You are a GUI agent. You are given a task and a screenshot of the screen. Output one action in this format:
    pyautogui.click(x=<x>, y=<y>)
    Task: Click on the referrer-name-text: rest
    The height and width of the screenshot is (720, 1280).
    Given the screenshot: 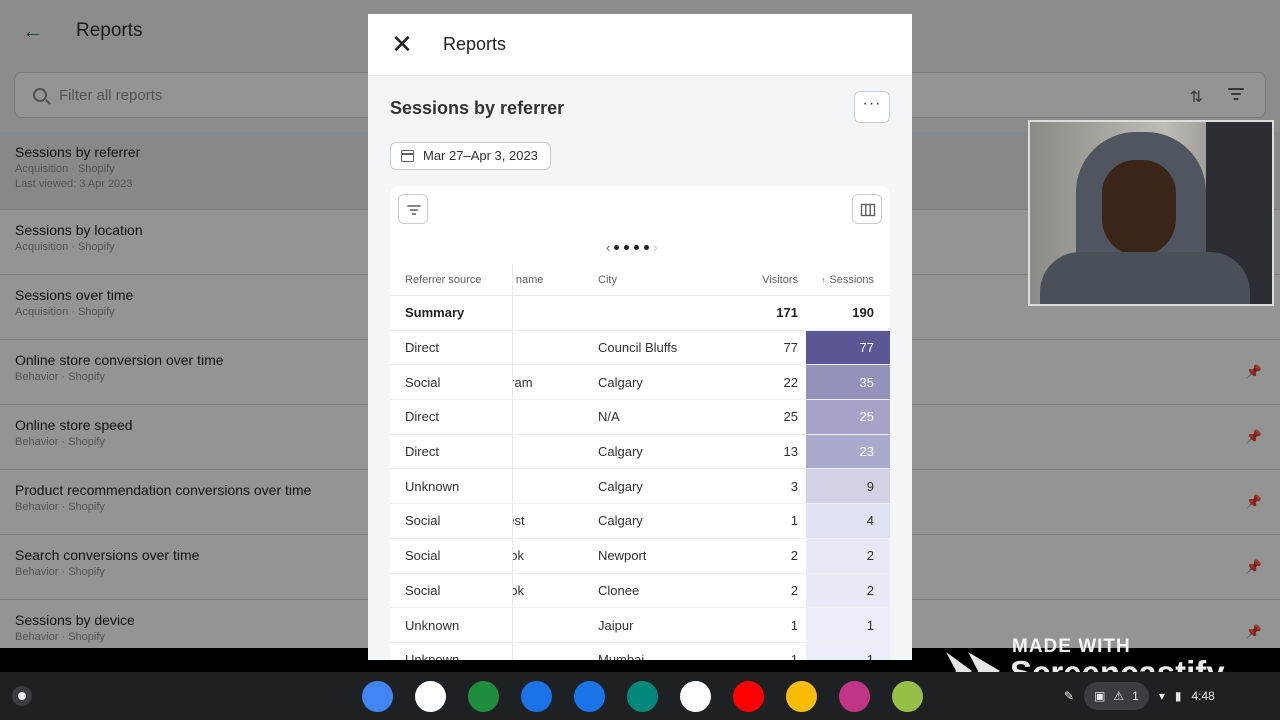 What is the action you would take?
    pyautogui.click(x=519, y=521)
    